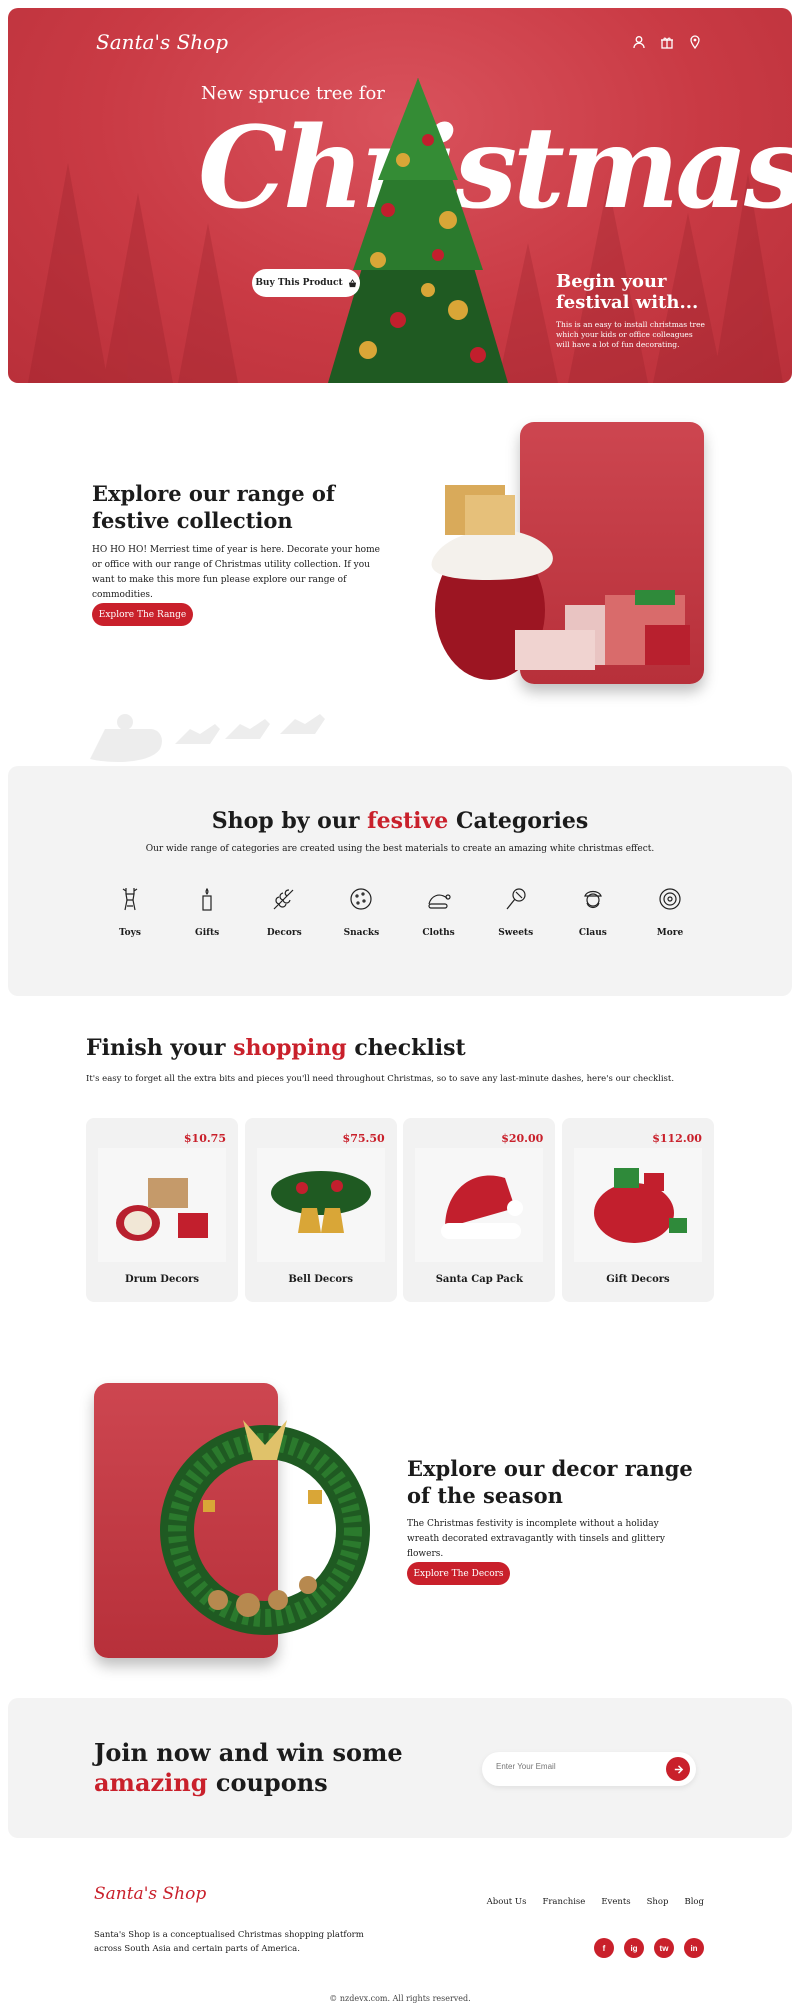  What do you see at coordinates (290, 1048) in the screenshot?
I see `checklist-title-highlight: shopping` at bounding box center [290, 1048].